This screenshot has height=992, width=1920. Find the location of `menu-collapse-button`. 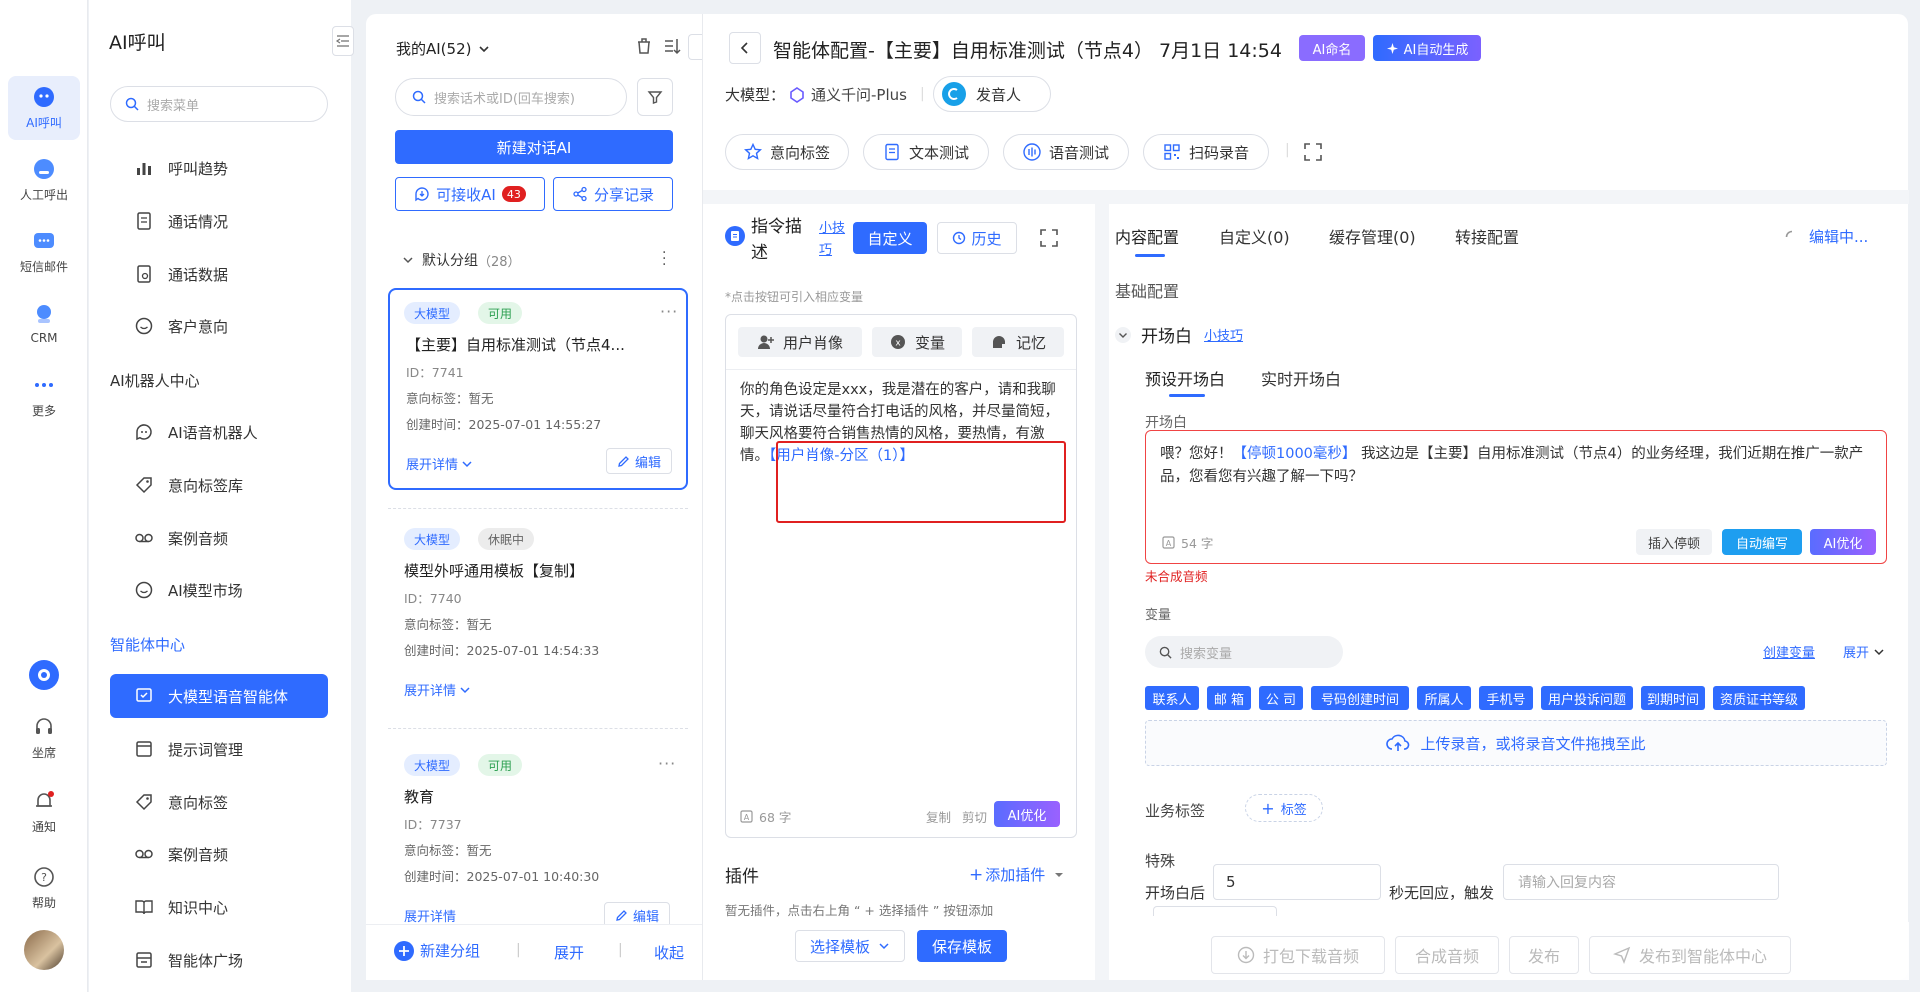

menu-collapse-button is located at coordinates (343, 41).